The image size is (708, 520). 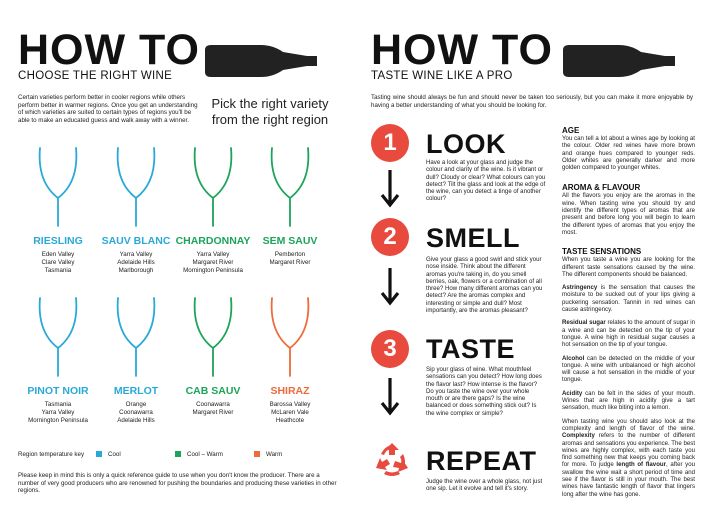 I want to click on left-heading: HOW TO, so click(x=109, y=50).